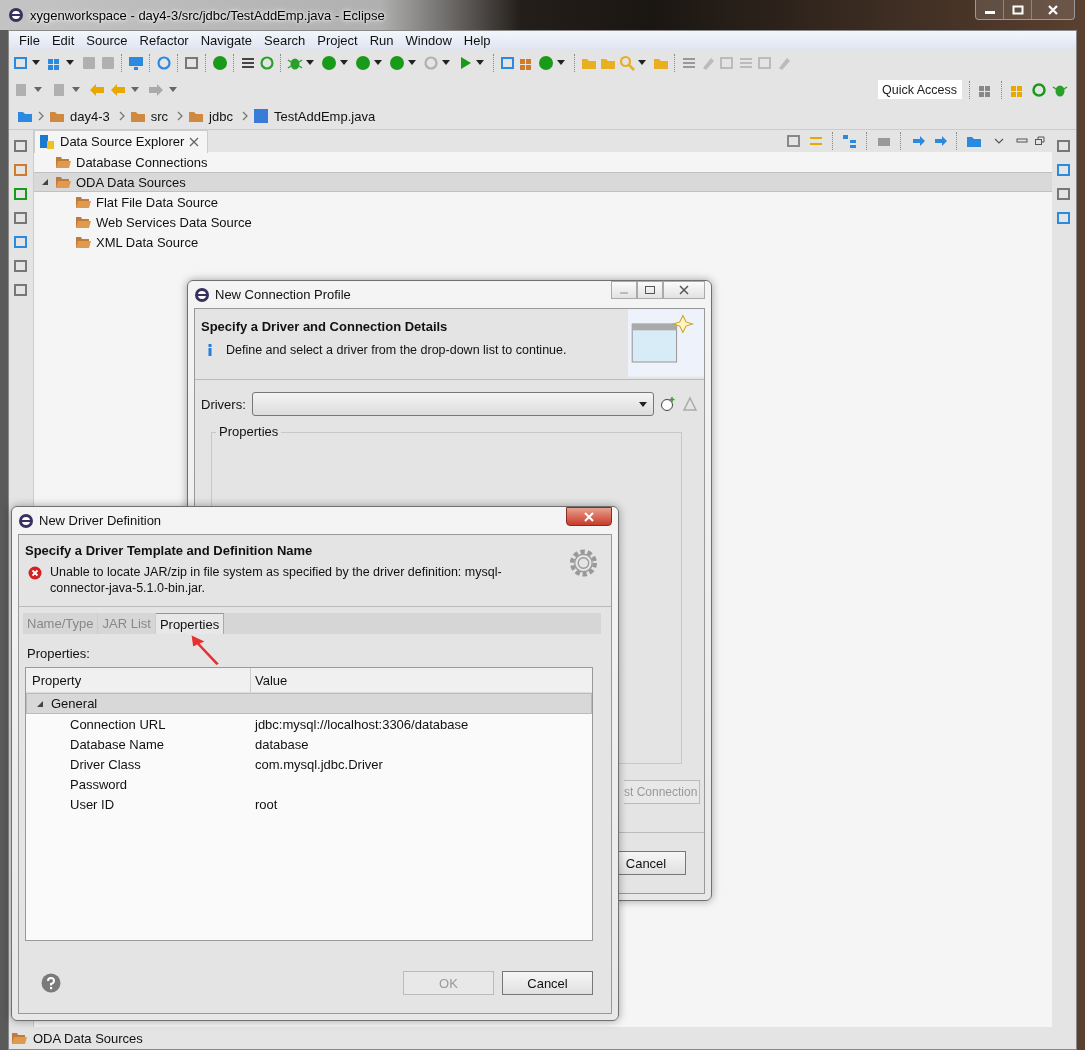  Describe the element at coordinates (35, 573) in the screenshot. I see `error-icon` at that location.